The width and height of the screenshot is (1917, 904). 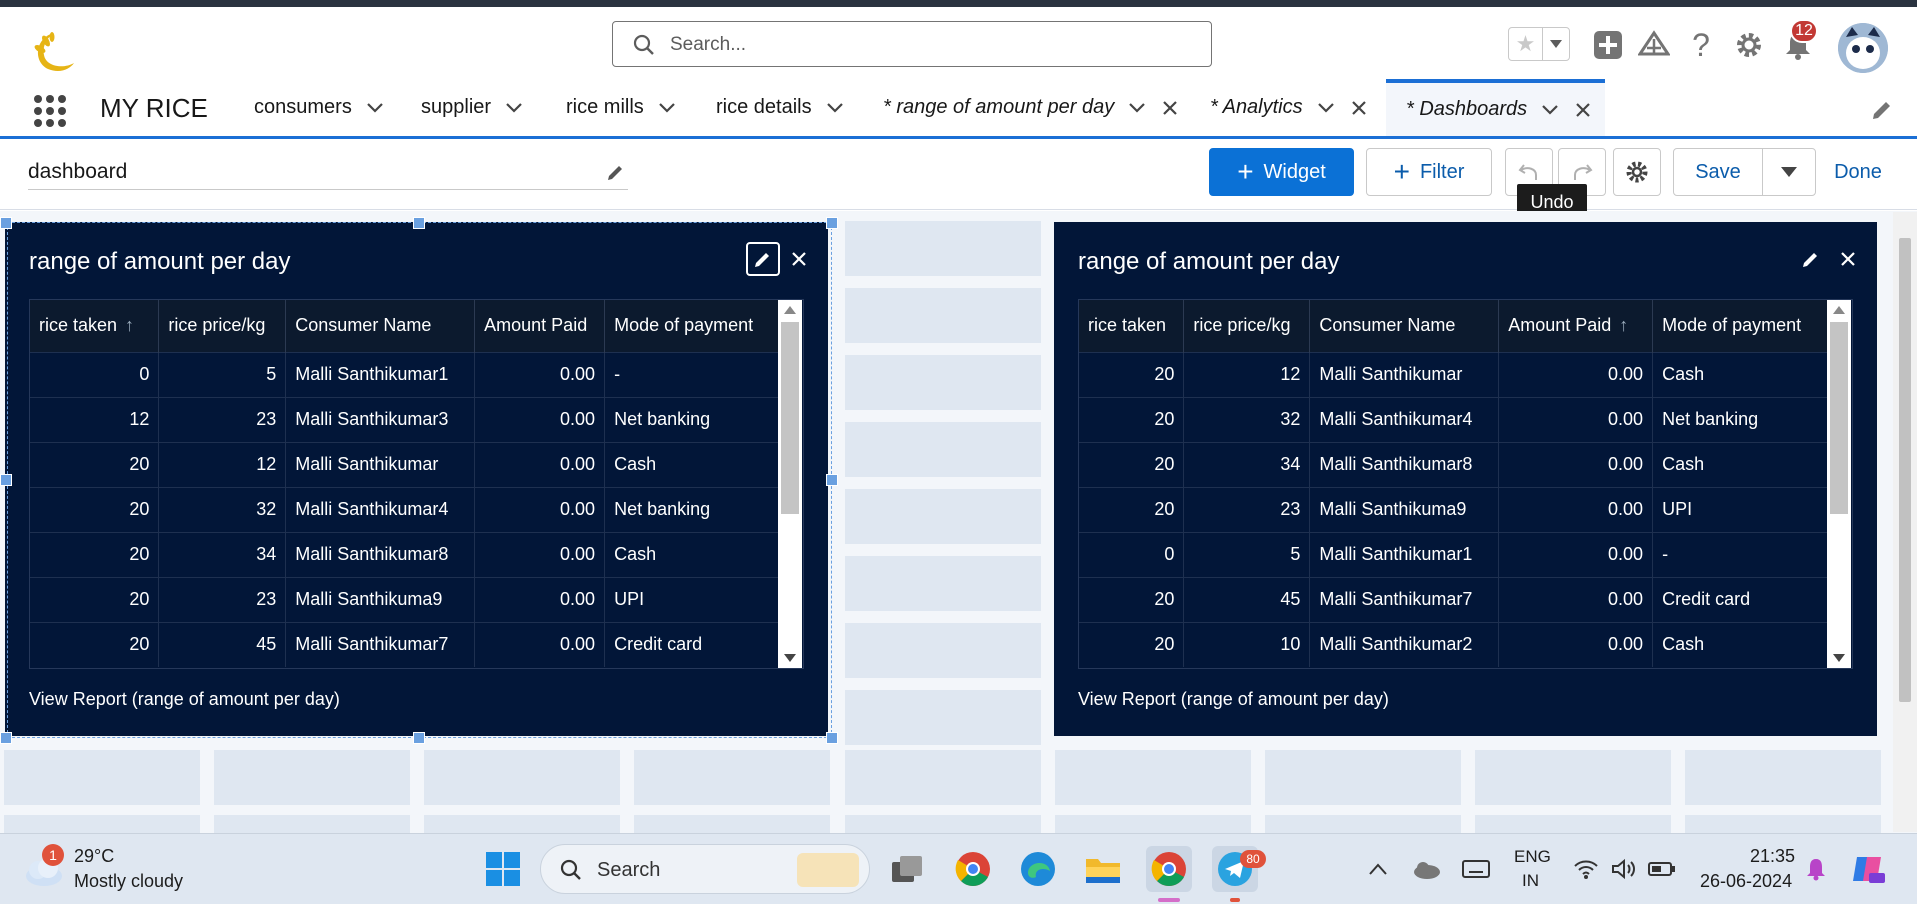 I want to click on page-scrollbar, so click(x=1905, y=522).